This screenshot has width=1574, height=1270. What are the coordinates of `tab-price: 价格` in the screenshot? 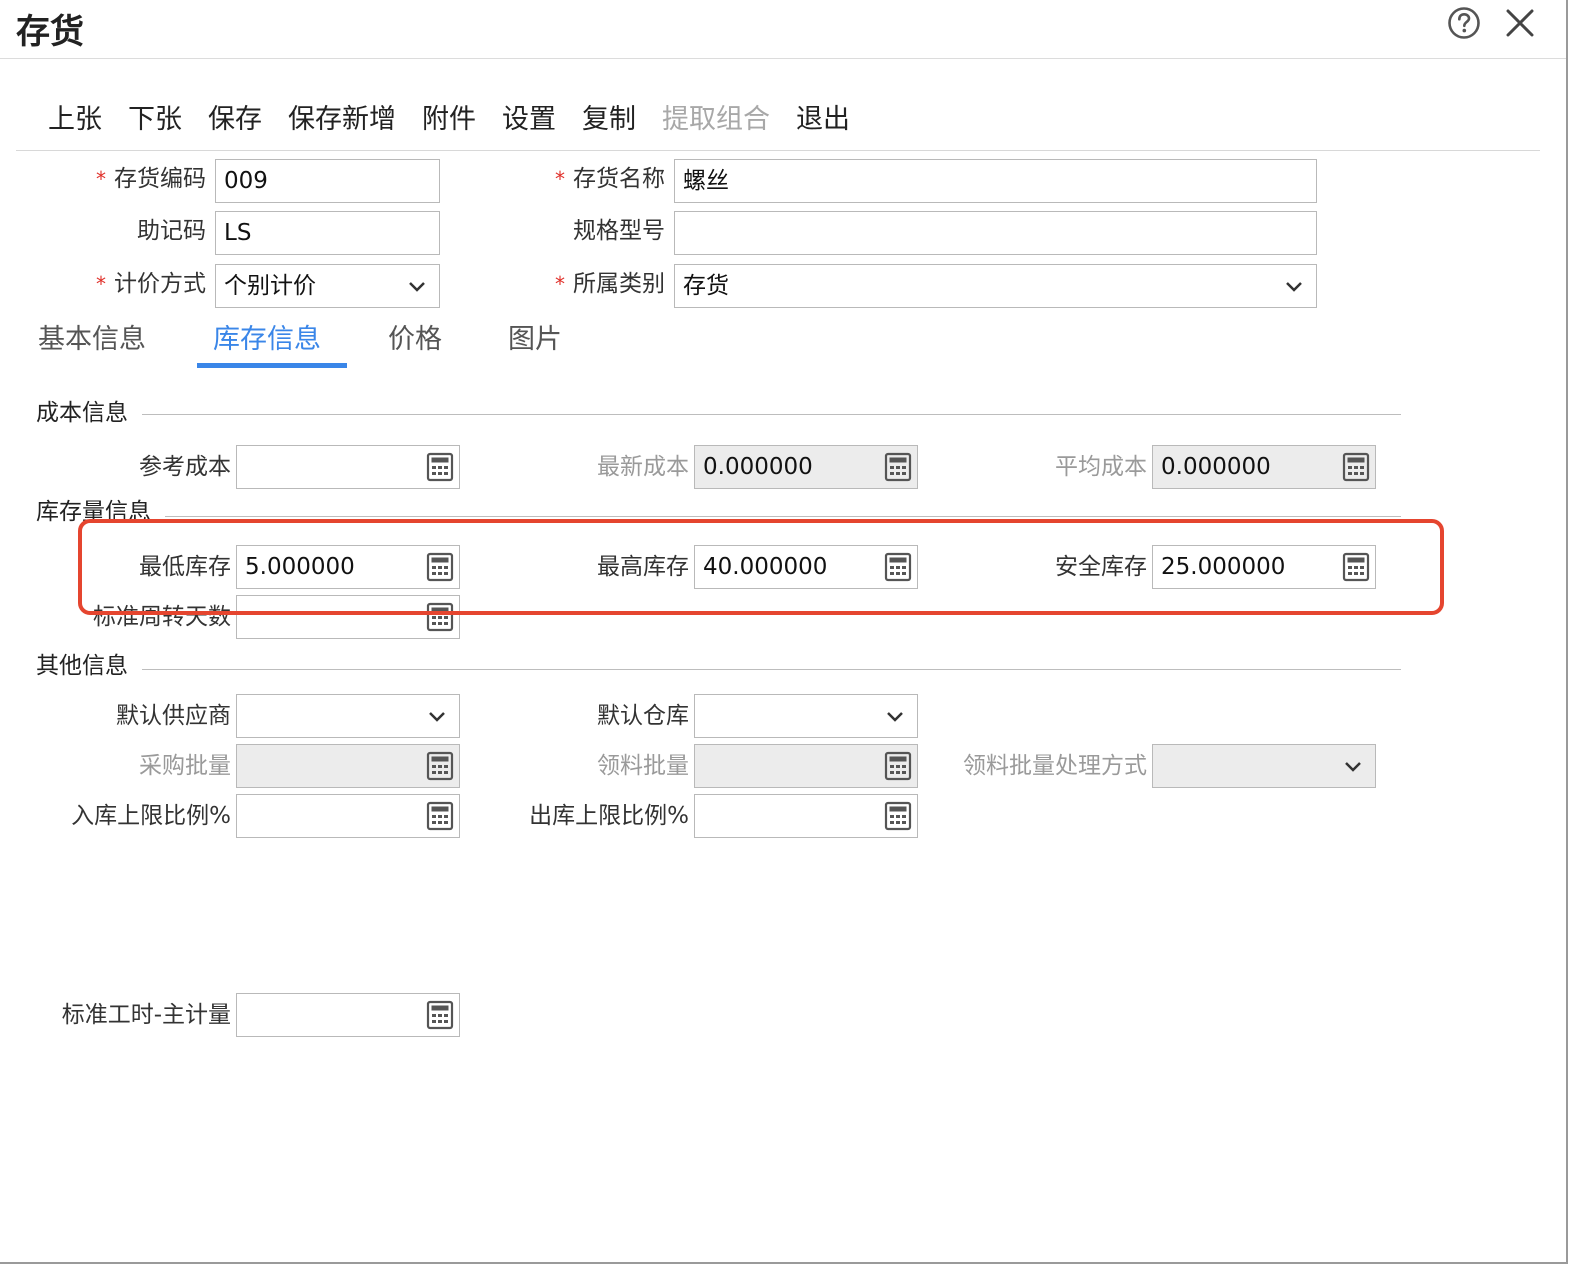 It's located at (415, 340).